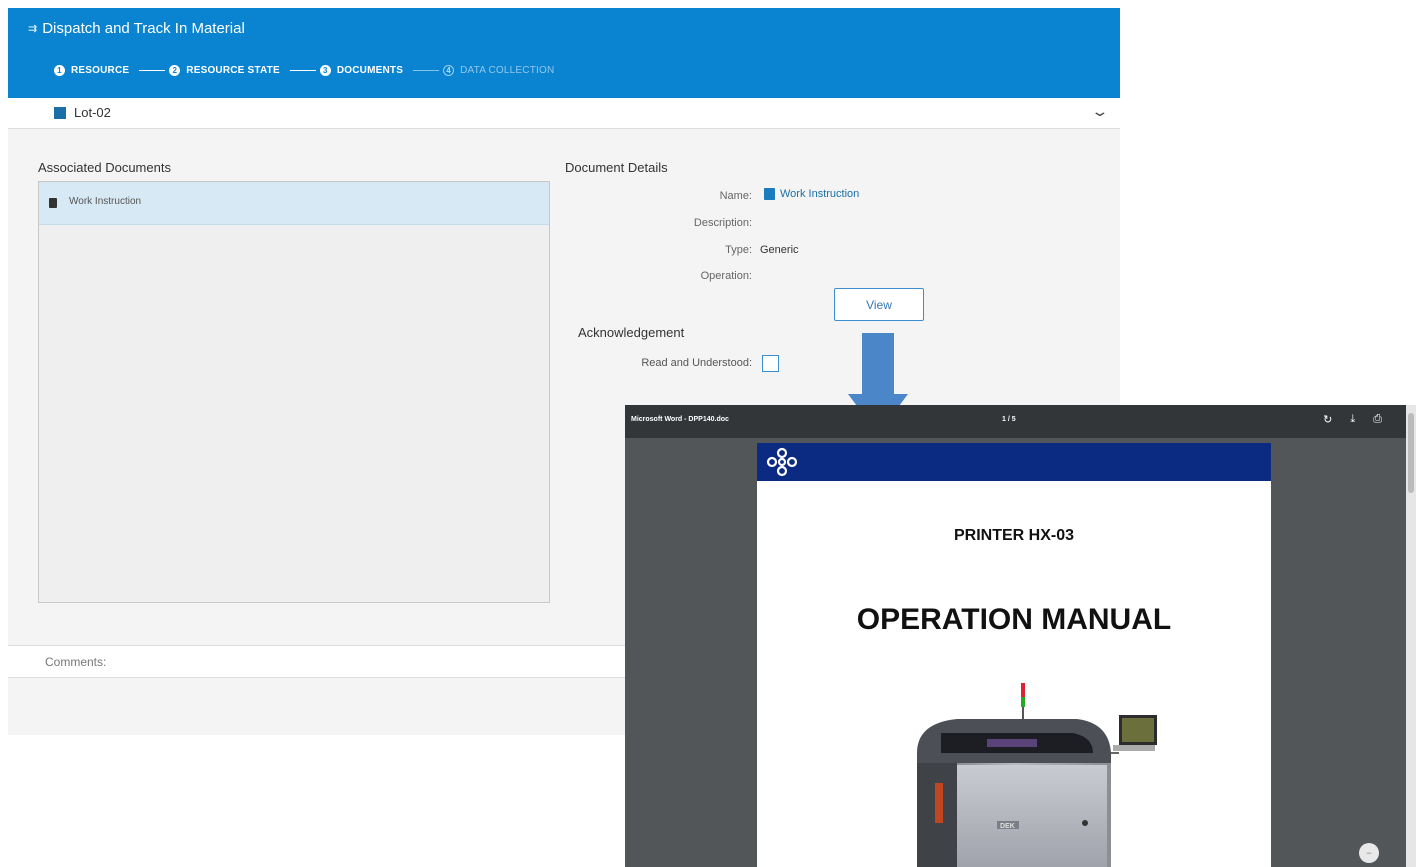  What do you see at coordinates (60, 113) in the screenshot?
I see `lot-icon` at bounding box center [60, 113].